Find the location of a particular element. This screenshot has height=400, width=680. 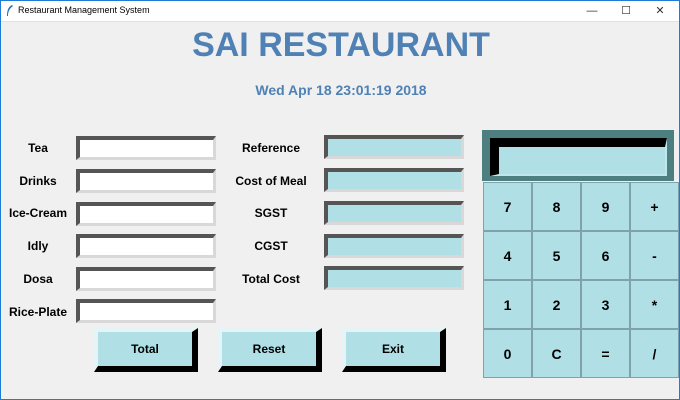

exit-button: Exit is located at coordinates (394, 350).